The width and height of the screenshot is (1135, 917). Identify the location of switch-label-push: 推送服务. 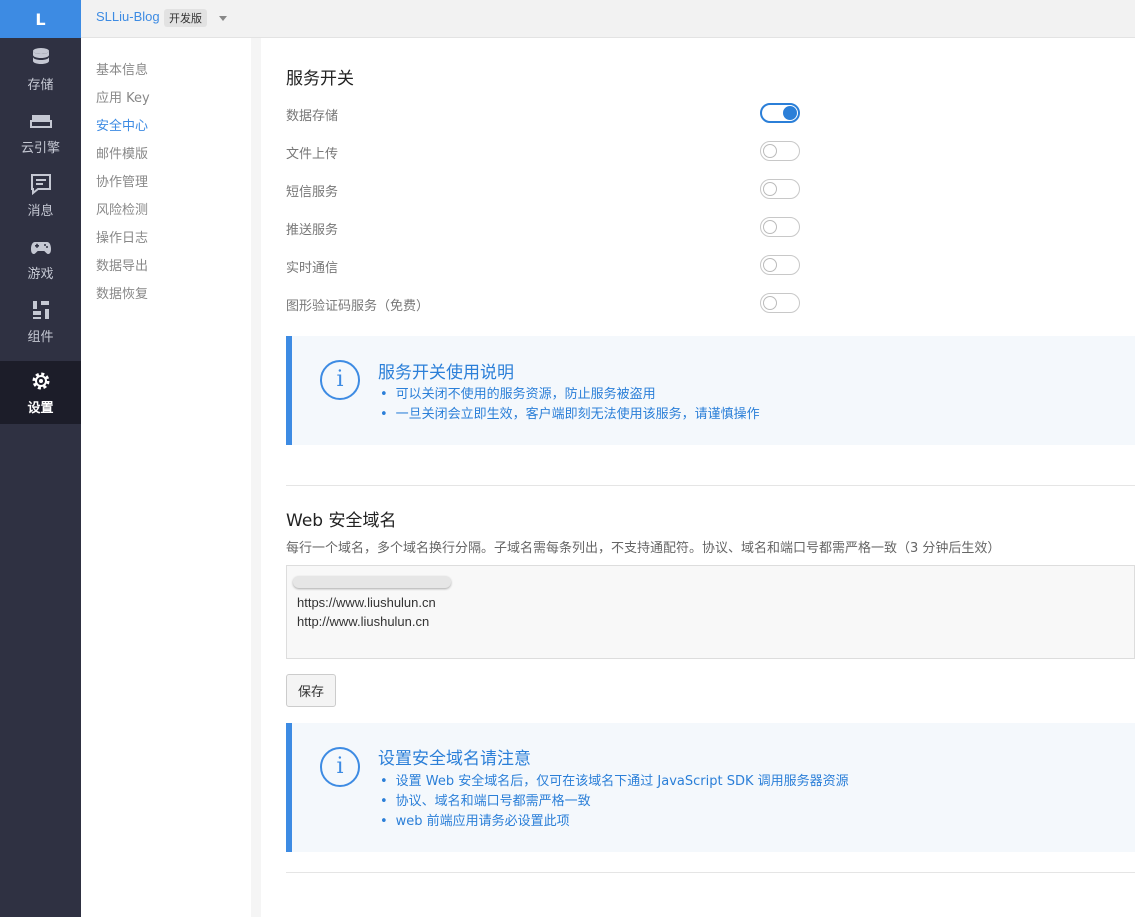
(312, 230).